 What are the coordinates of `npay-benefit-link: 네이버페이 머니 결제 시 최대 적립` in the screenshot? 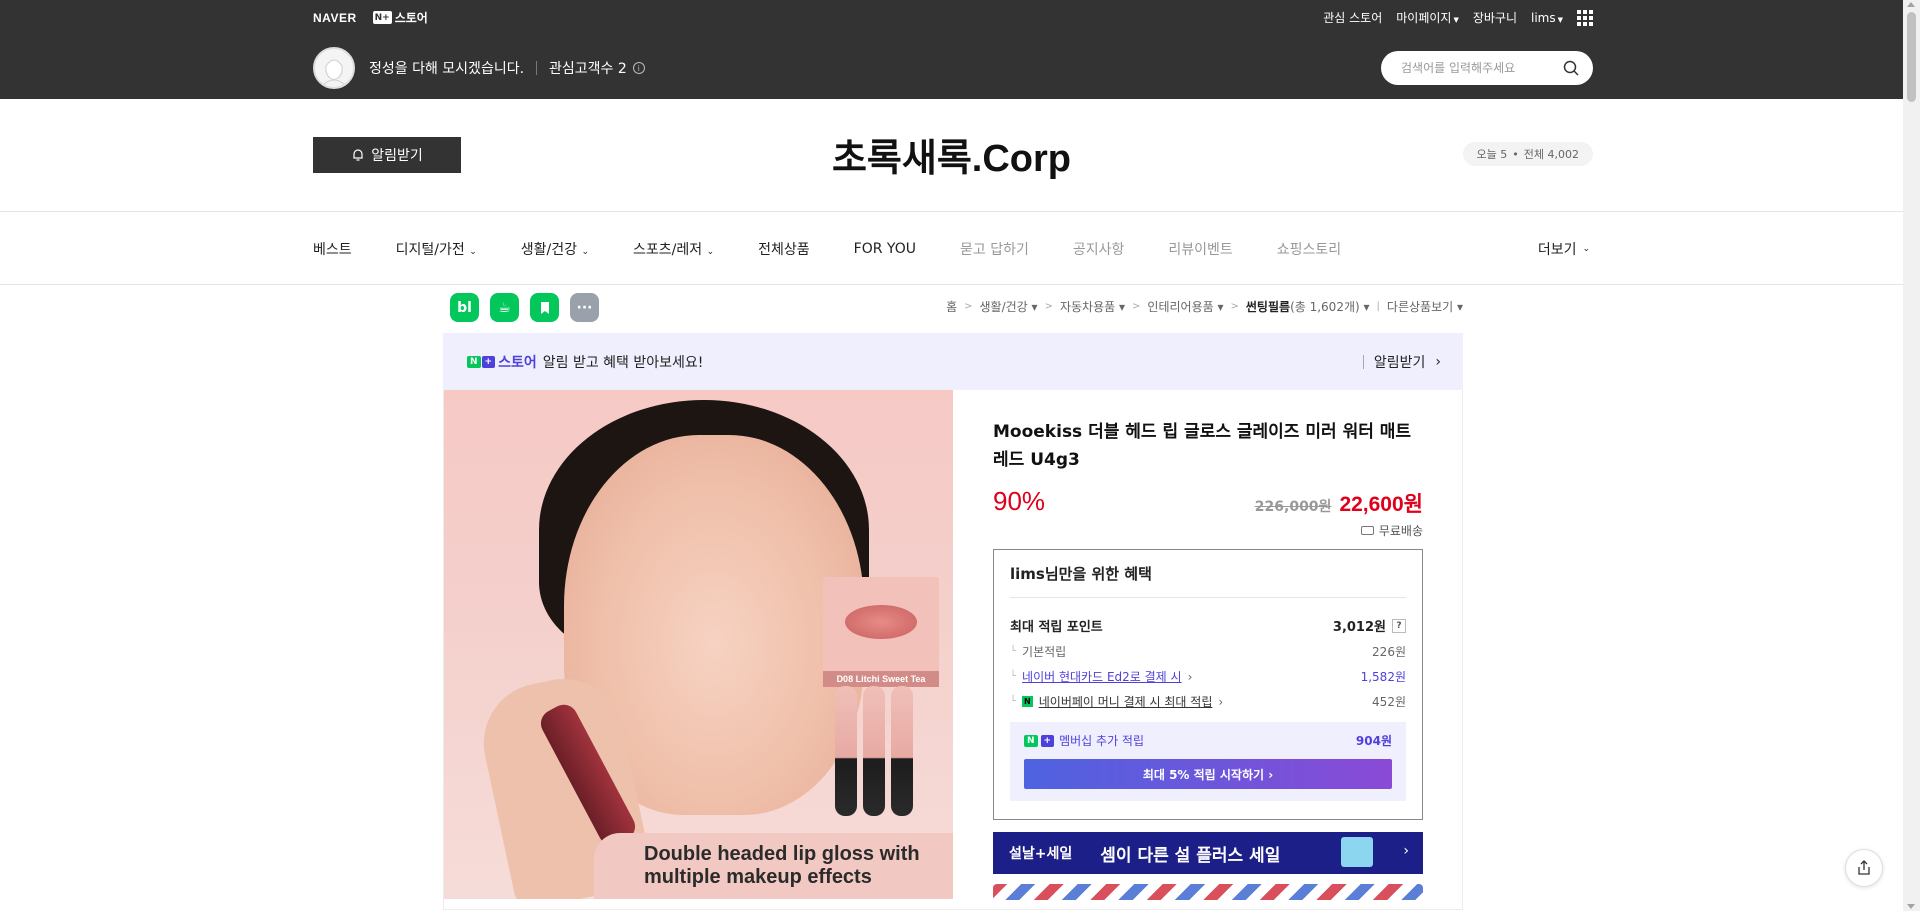 It's located at (1126, 701).